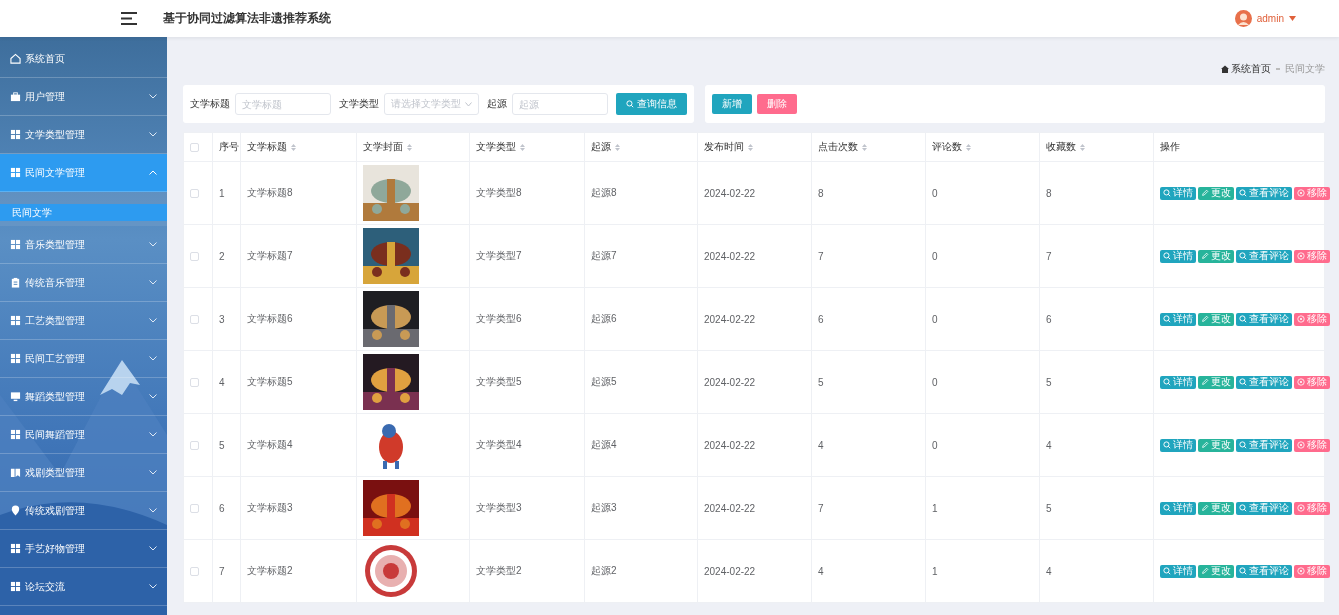  What do you see at coordinates (267, 147) in the screenshot?
I see `column-header: 文学标题` at bounding box center [267, 147].